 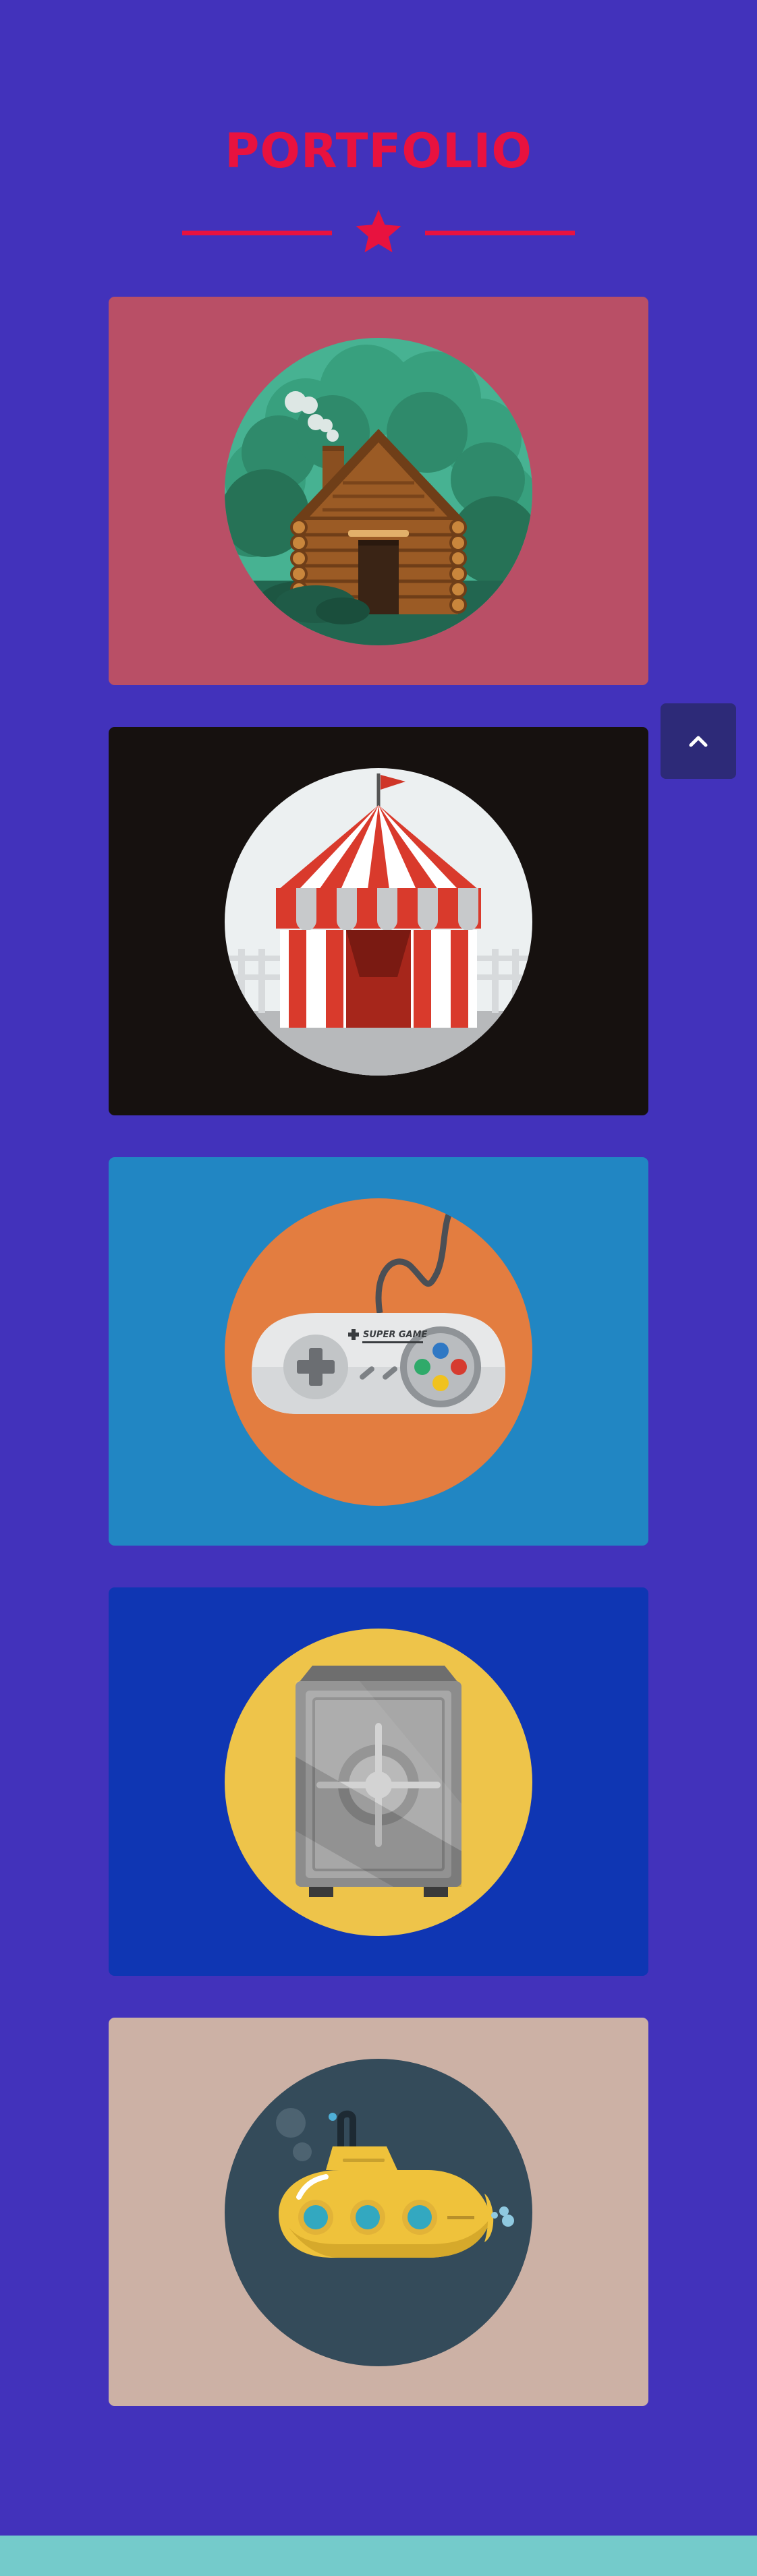 I want to click on circus-tent-icon, so click(x=378, y=922).